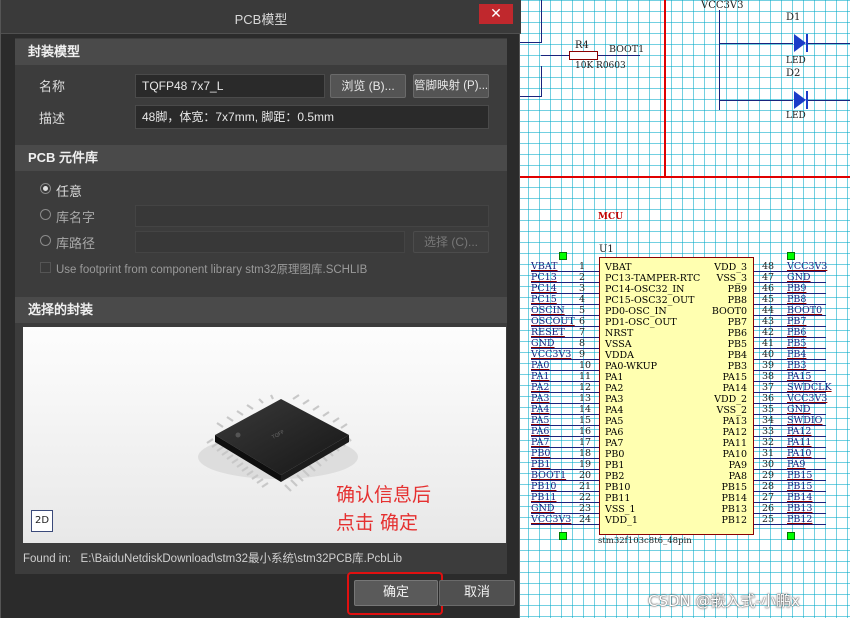  I want to click on pin-number: 22, so click(585, 497).